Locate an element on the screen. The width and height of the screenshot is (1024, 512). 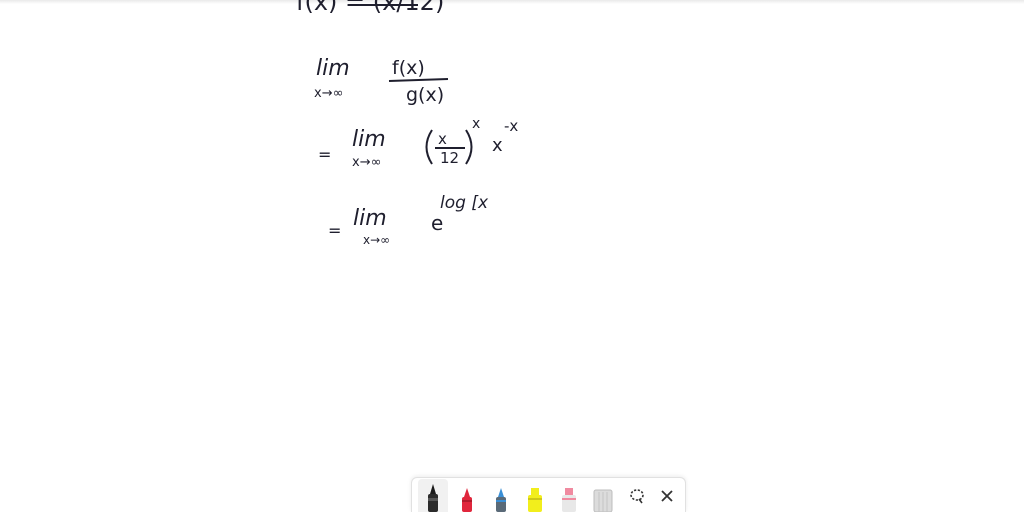
lim-word-2: lim is located at coordinates (369, 139).